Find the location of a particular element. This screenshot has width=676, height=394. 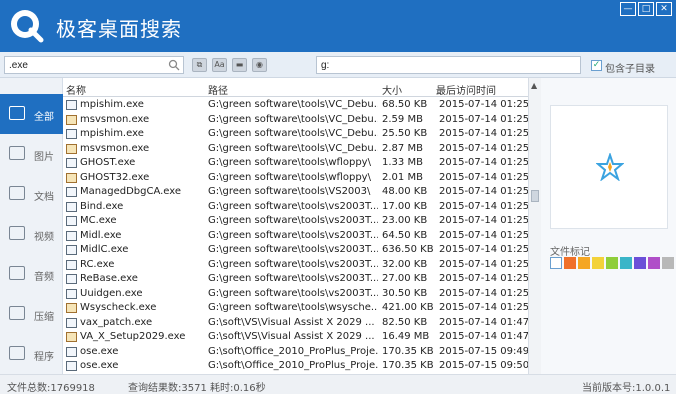

scroll-up-icon: ▲ is located at coordinates (534, 85).